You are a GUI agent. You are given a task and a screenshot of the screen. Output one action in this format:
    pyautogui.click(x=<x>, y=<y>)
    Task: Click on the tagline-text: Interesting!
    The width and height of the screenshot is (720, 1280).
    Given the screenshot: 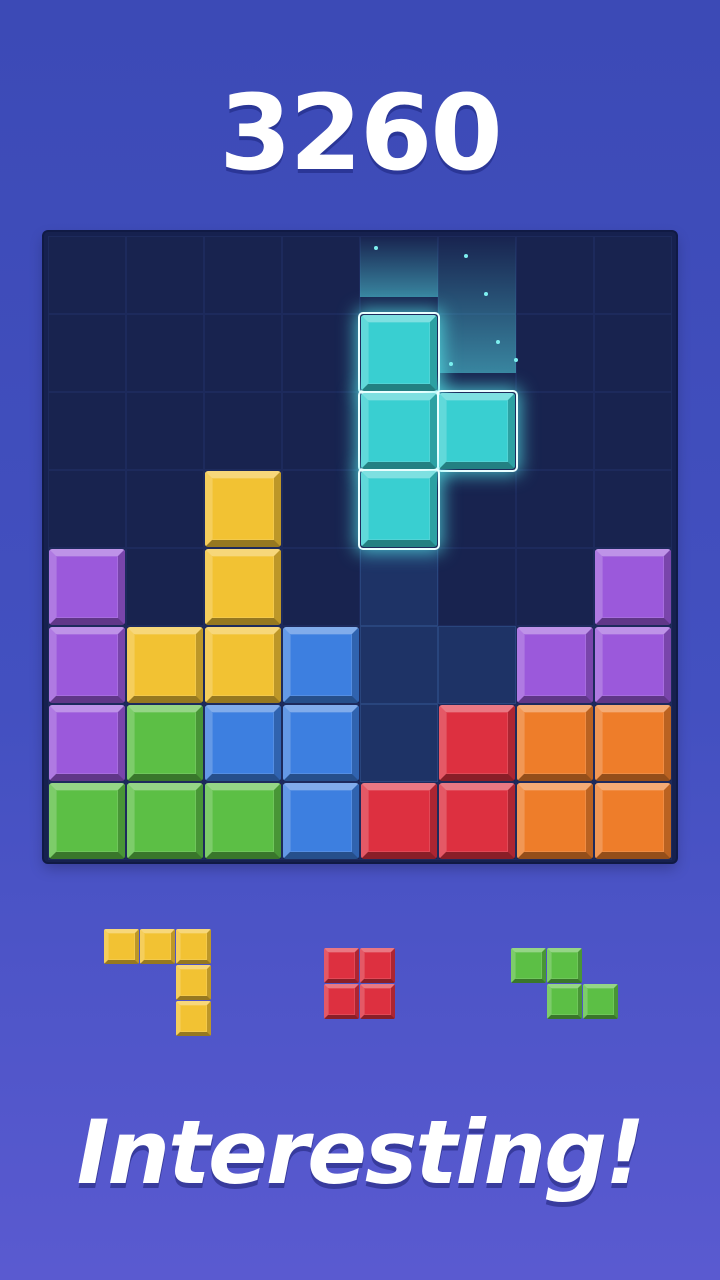 What is the action you would take?
    pyautogui.click(x=361, y=1152)
    